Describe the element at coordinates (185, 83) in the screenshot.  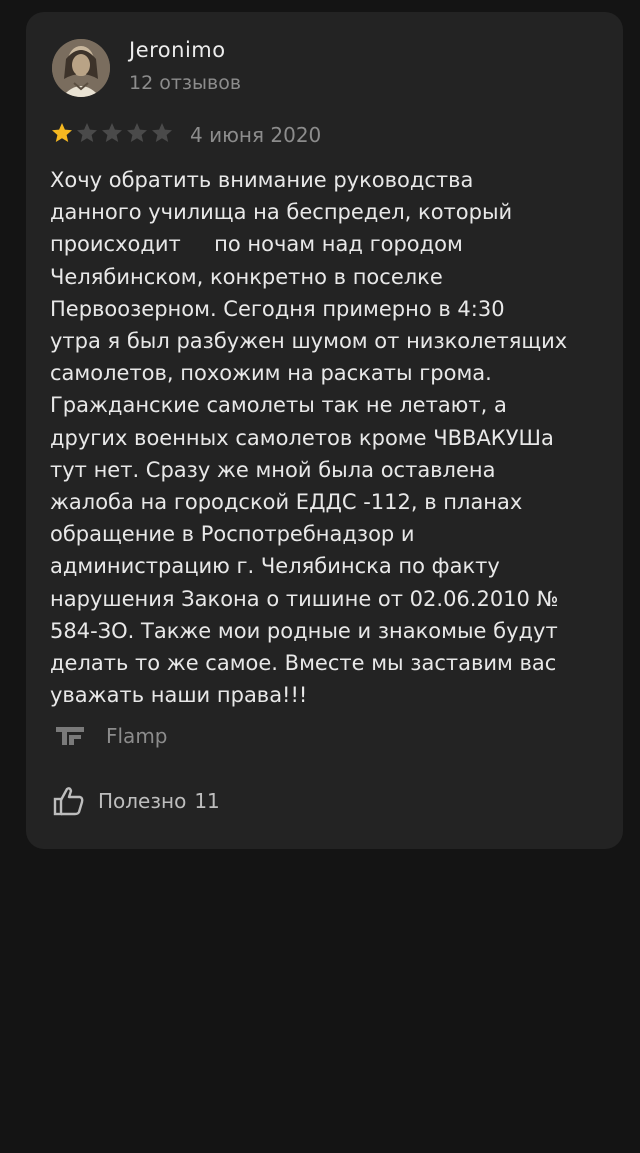
I see `author-reviews-count: 12 отзывов` at that location.